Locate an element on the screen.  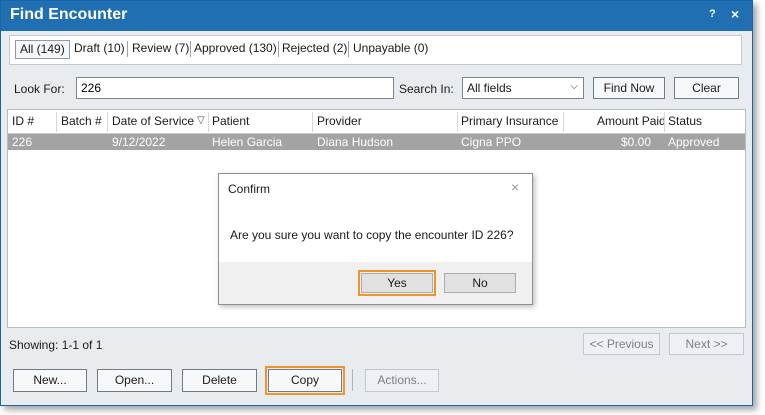
showing-count: Showing: 1-1 of 1 is located at coordinates (56, 345).